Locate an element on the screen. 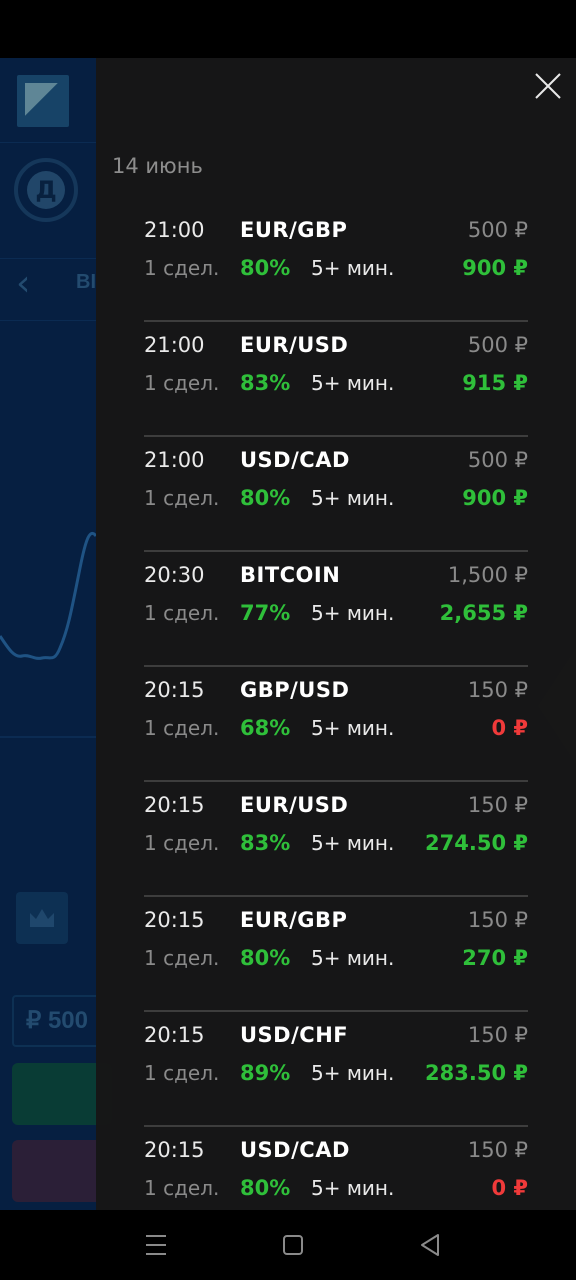 This screenshot has height=1280, width=576. trade-percent: 68% is located at coordinates (265, 728).